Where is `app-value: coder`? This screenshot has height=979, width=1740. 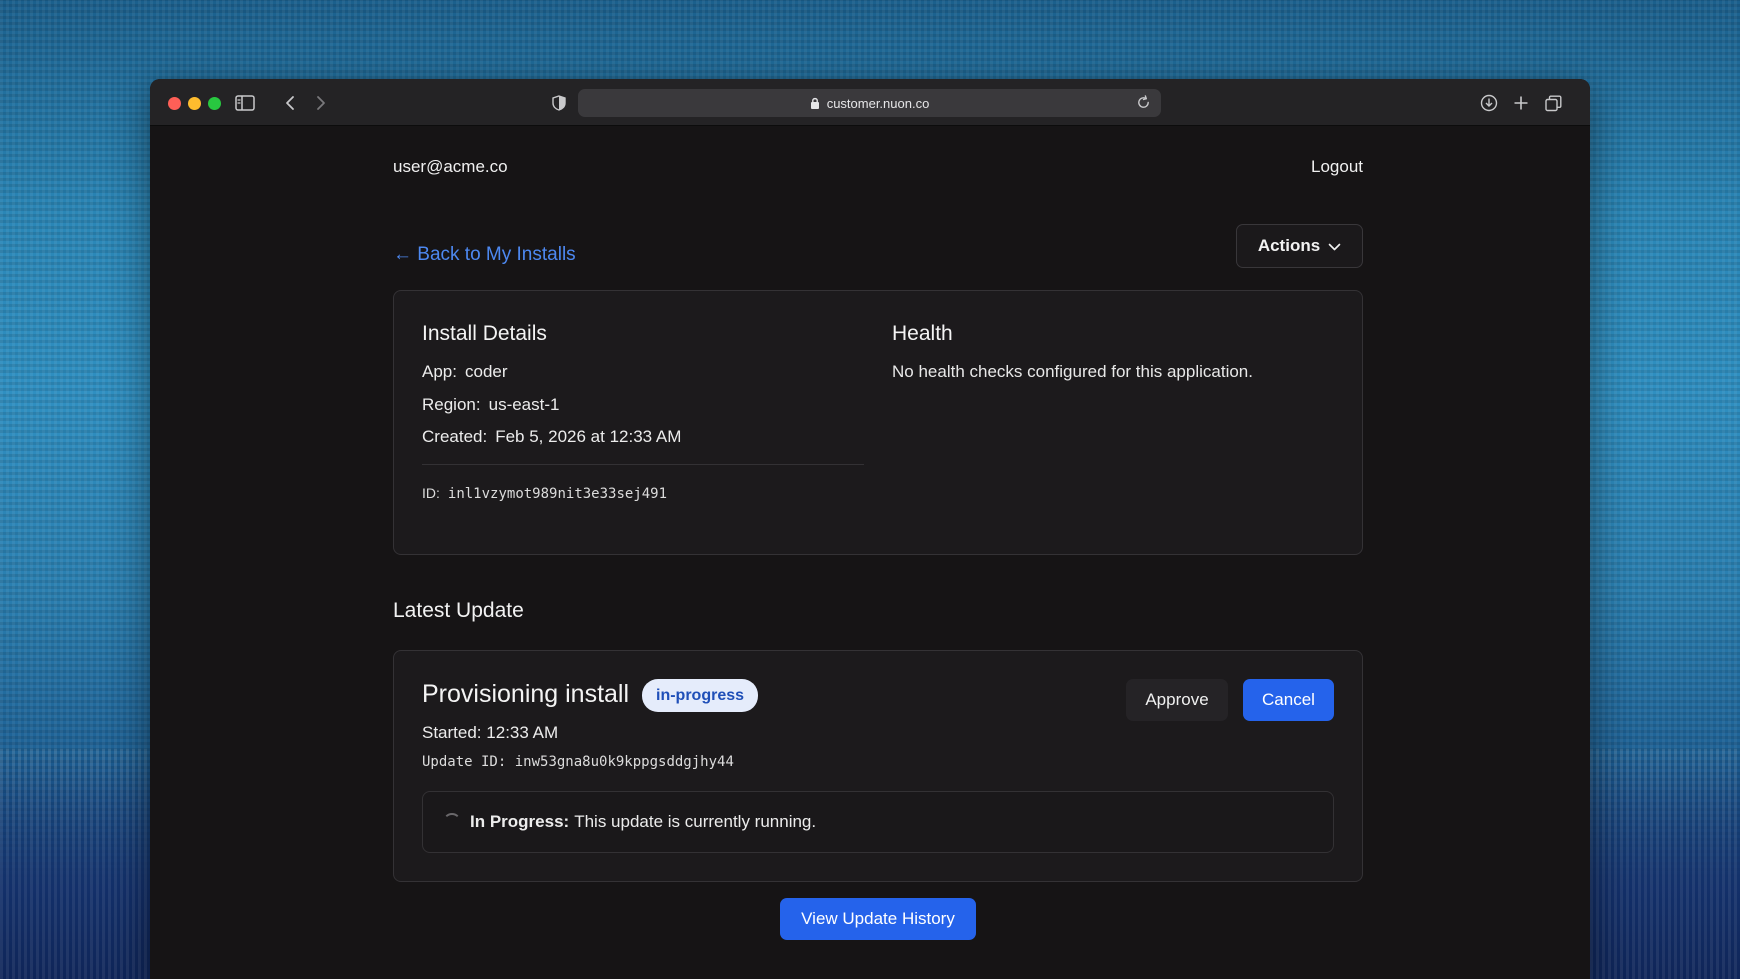 app-value: coder is located at coordinates (486, 371).